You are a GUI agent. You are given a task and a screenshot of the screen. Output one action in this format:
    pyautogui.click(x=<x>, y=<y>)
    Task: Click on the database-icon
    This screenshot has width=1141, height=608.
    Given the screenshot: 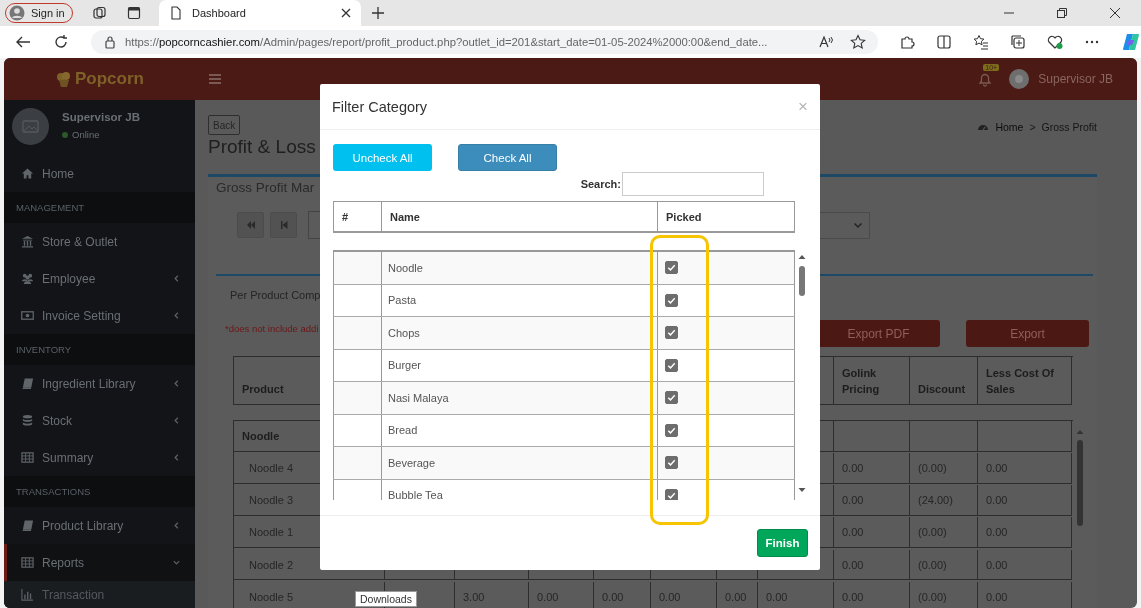 What is the action you would take?
    pyautogui.click(x=27, y=420)
    